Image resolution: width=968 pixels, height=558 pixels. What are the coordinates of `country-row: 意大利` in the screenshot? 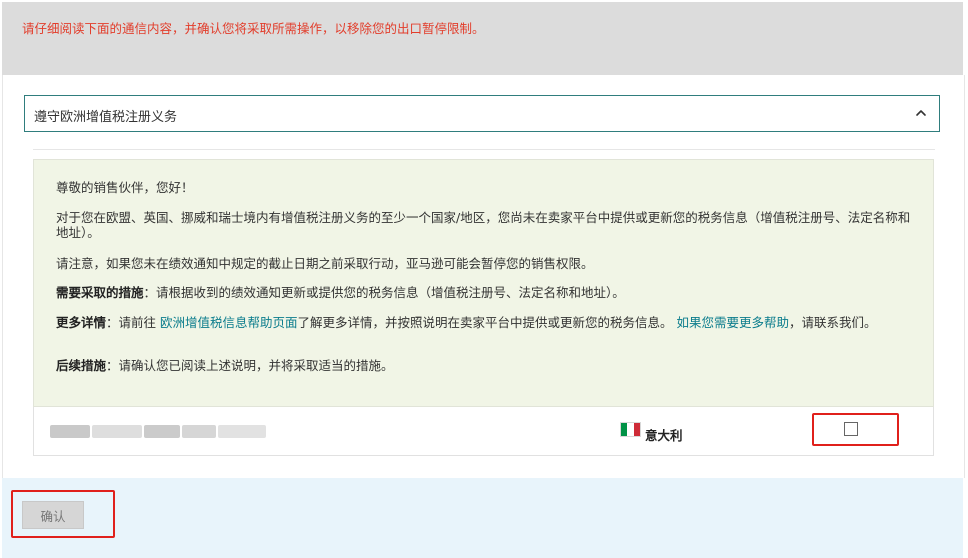 It's located at (483, 431).